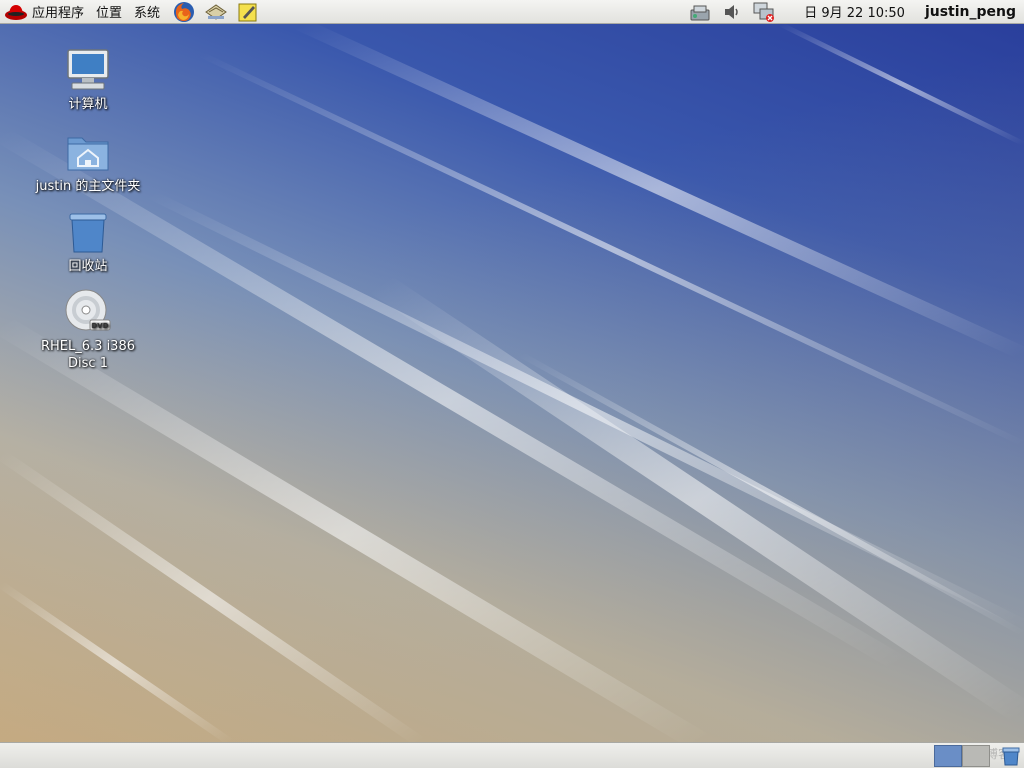 This screenshot has width=1024, height=768. I want to click on trash-icon, so click(88, 233).